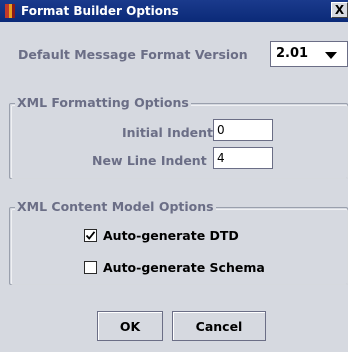 The height and width of the screenshot is (352, 348). I want to click on version-select: 2.01, so click(309, 54).